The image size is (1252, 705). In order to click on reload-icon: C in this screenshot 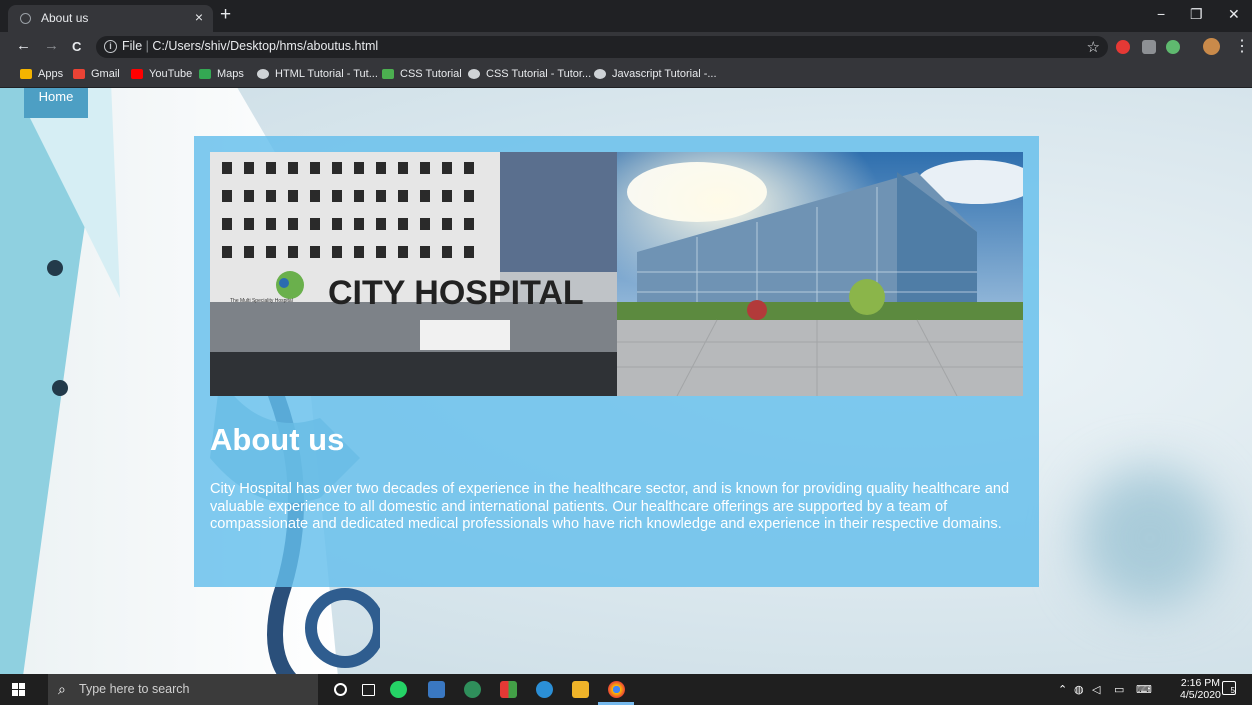, I will do `click(76, 46)`.